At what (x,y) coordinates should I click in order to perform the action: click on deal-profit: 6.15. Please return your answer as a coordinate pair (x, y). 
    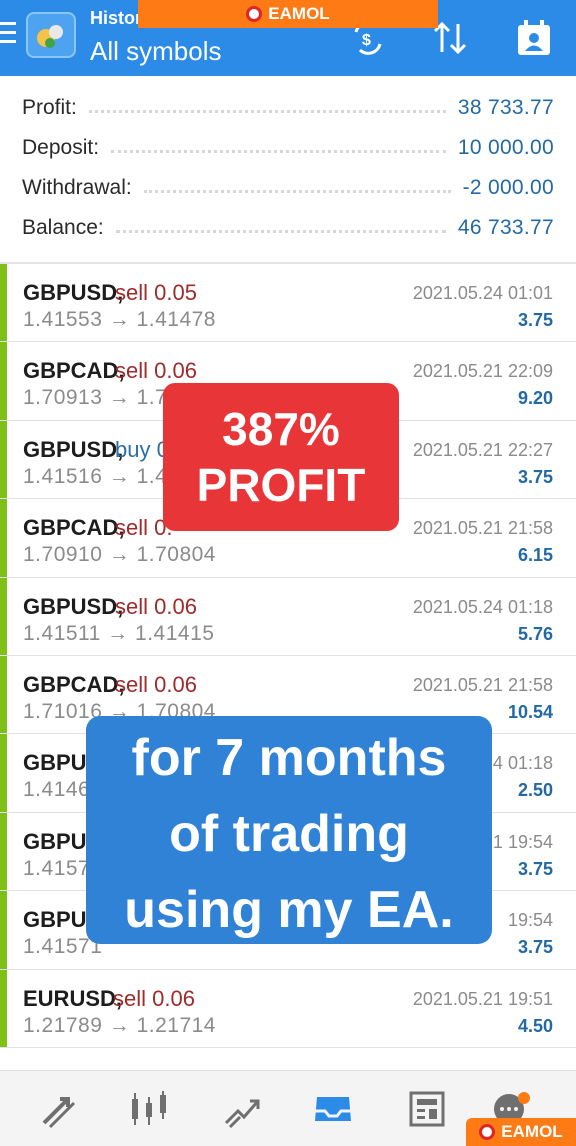
    Looking at the image, I should click on (535, 555).